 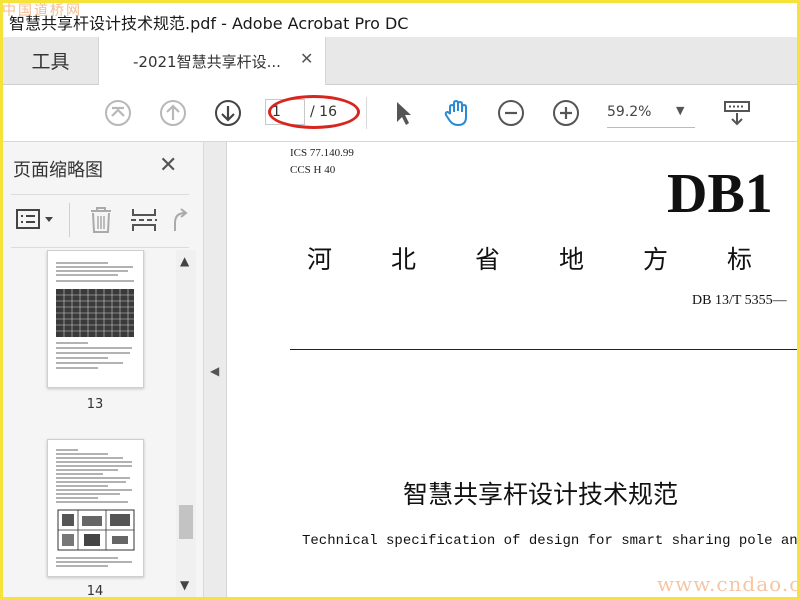 I want to click on scroll-down-icon: ▼, so click(x=184, y=585).